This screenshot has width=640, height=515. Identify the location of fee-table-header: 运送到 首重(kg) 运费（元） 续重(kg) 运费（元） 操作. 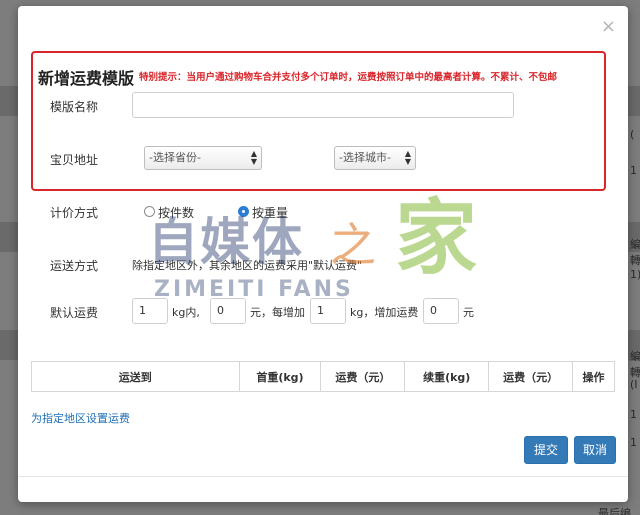
(323, 376).